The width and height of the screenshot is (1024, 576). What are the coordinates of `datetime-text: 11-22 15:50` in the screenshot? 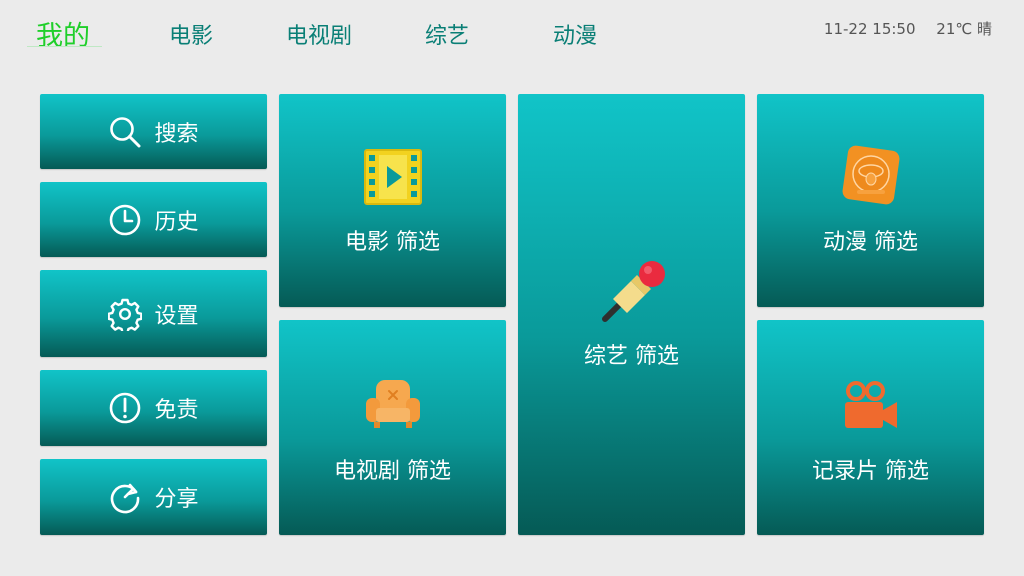 It's located at (869, 29).